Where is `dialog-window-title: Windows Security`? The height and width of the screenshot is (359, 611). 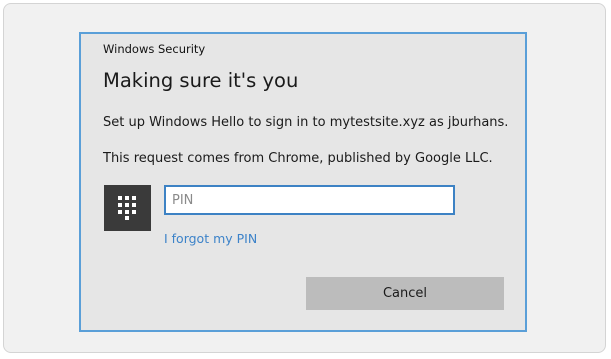 dialog-window-title: Windows Security is located at coordinates (154, 49).